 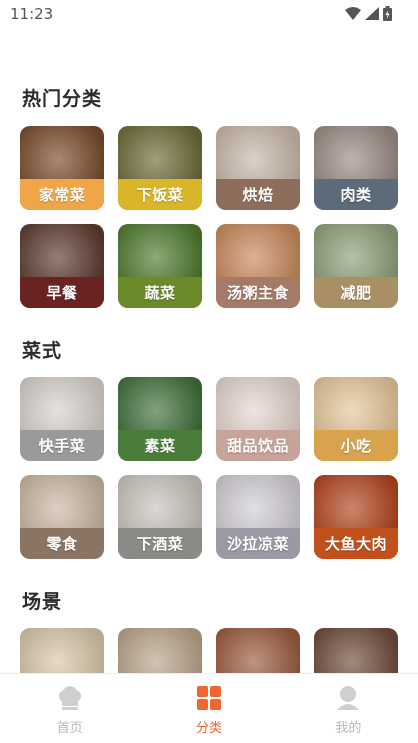 I want to click on category-label: 汤粥主食, so click(x=257, y=293).